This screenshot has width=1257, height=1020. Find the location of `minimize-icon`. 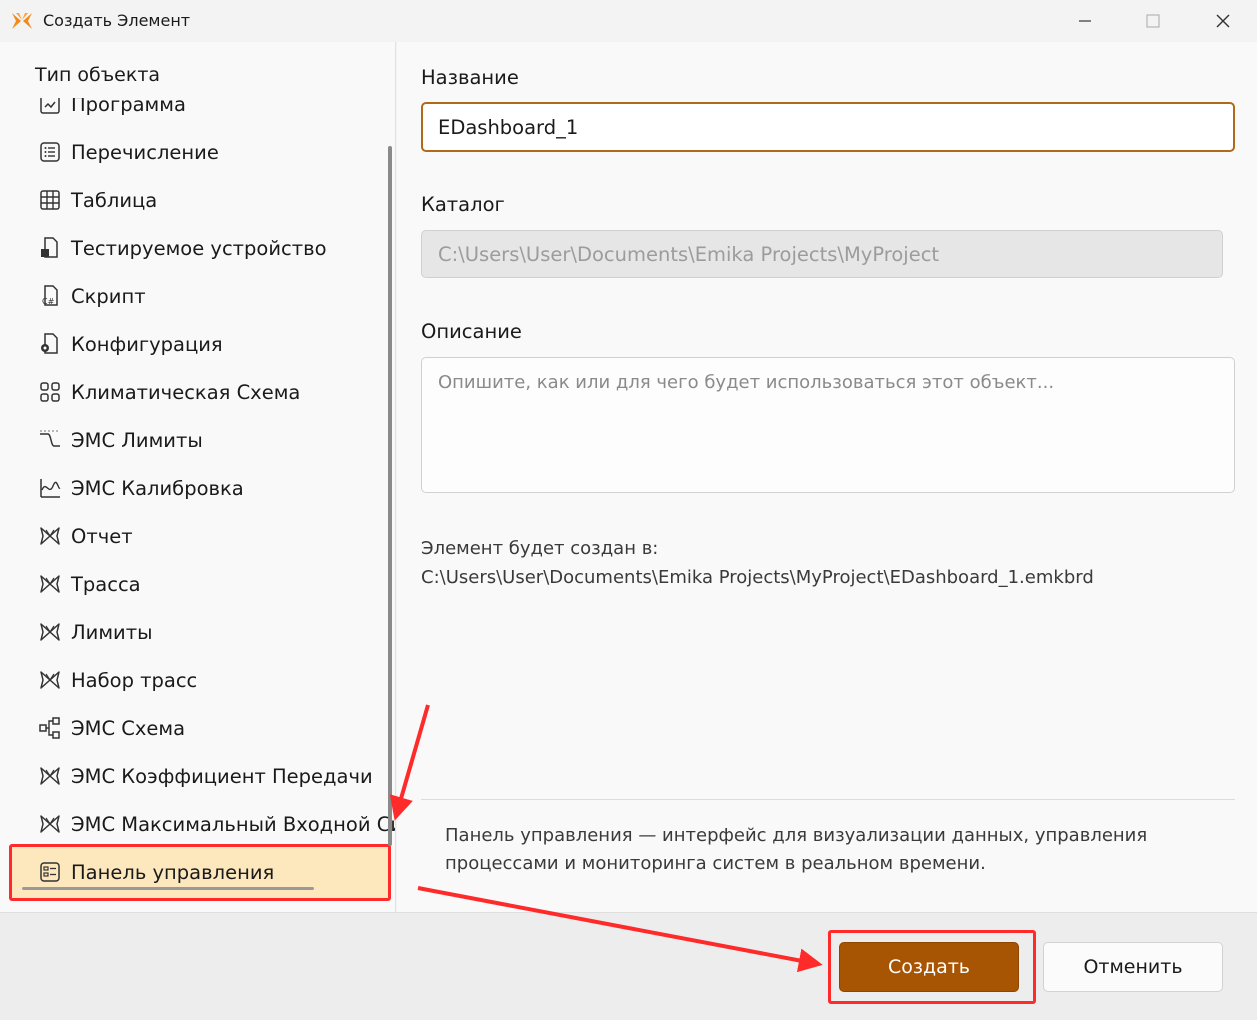

minimize-icon is located at coordinates (1085, 21).